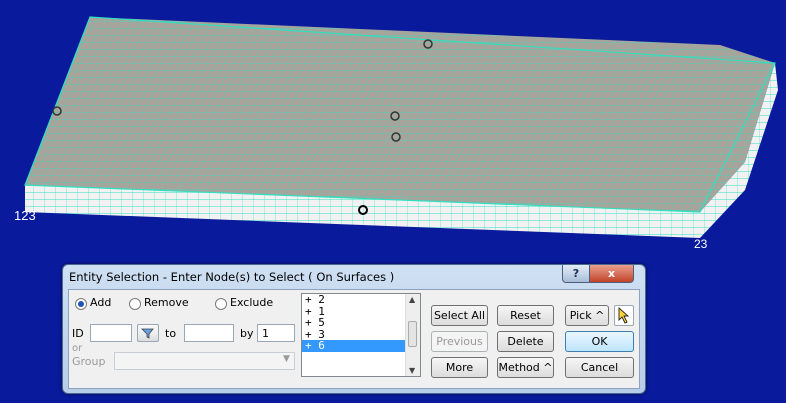  I want to click on to-label: to, so click(171, 333).